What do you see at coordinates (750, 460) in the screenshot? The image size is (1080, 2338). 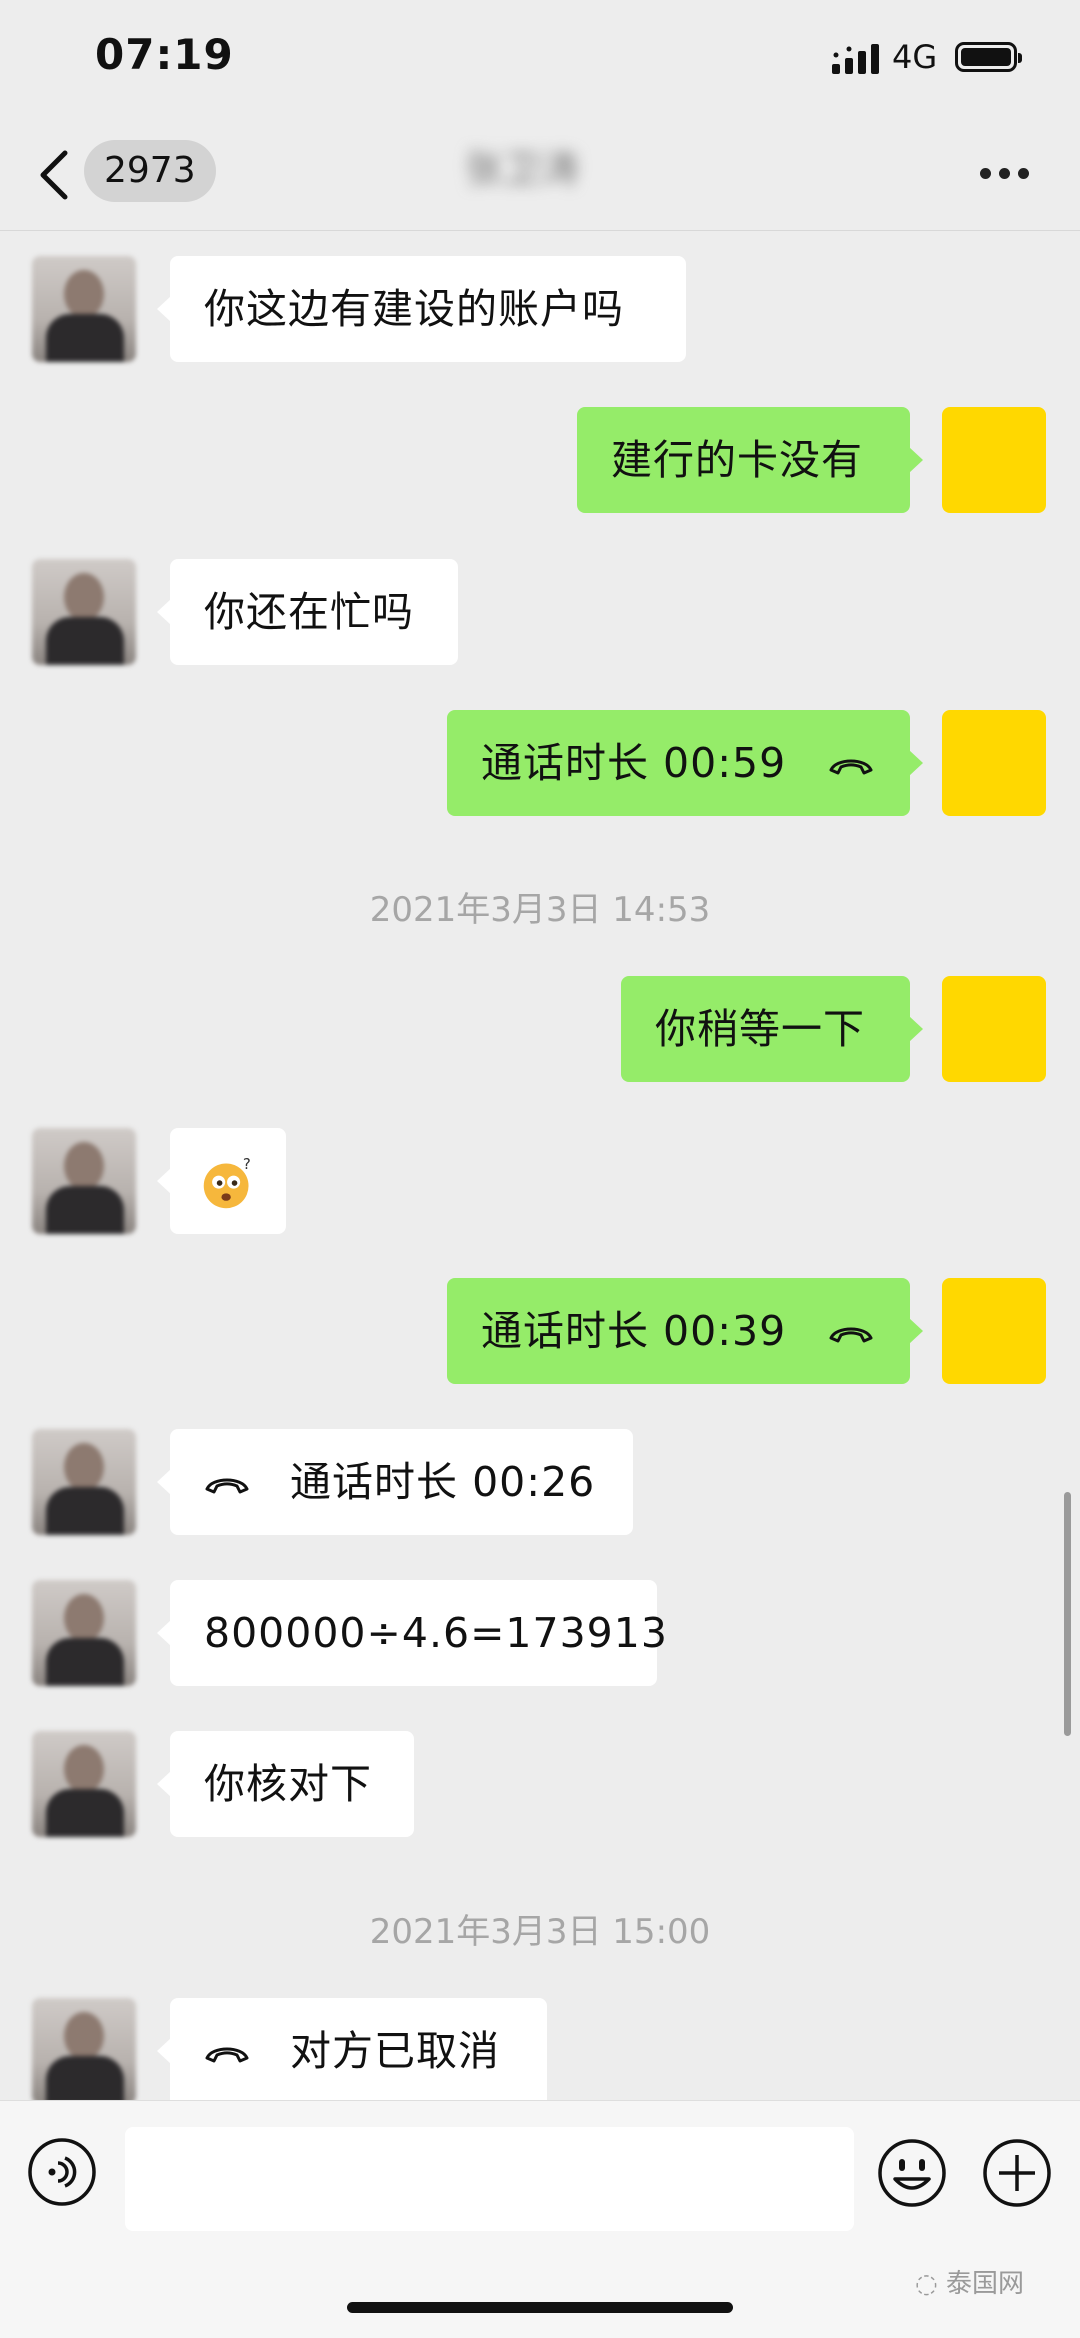 I see `message-bubble: 建行的卡没有` at bounding box center [750, 460].